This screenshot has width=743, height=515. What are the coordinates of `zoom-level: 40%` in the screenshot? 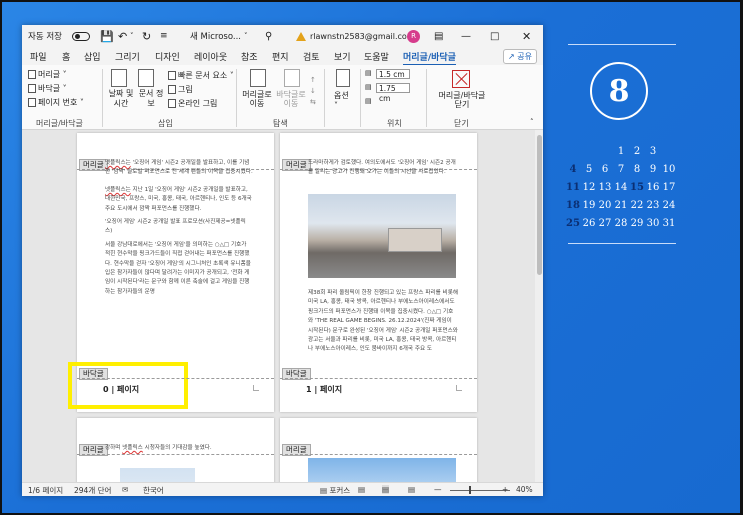 It's located at (524, 489).